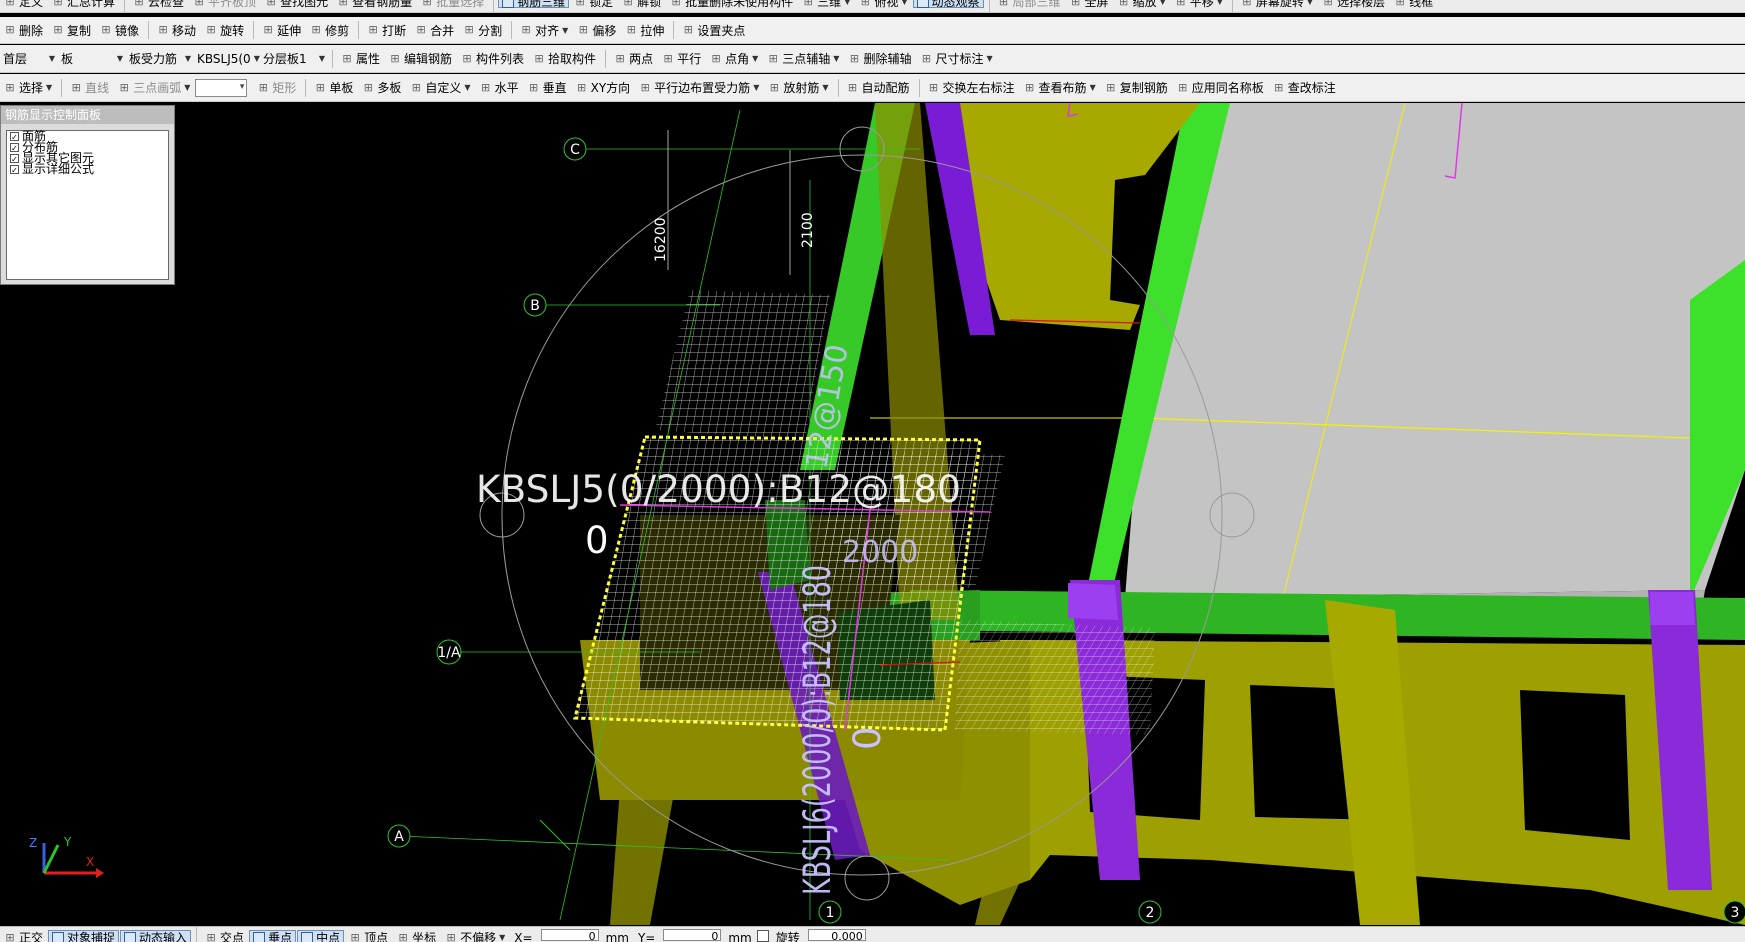 The height and width of the screenshot is (942, 1745). I want to click on draw-button-label: 查改标注, so click(1312, 87).